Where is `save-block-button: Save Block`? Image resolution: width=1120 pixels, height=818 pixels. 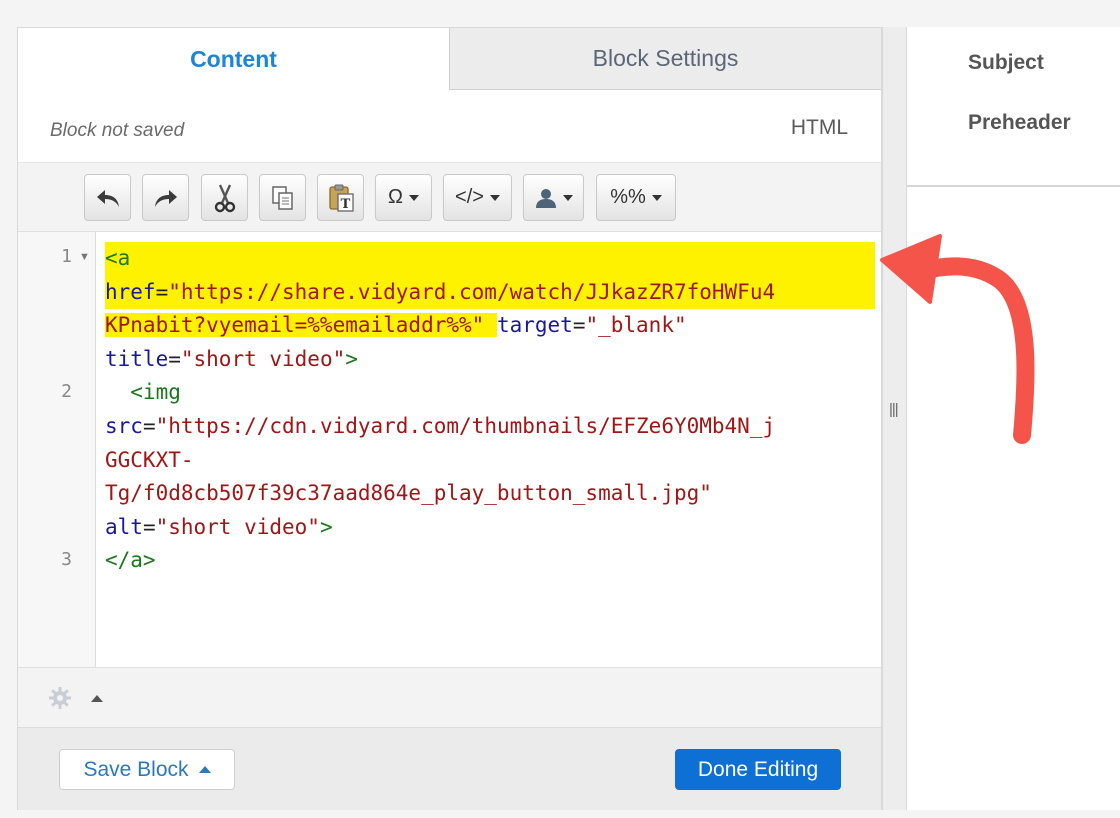
save-block-button: Save Block is located at coordinates (147, 769).